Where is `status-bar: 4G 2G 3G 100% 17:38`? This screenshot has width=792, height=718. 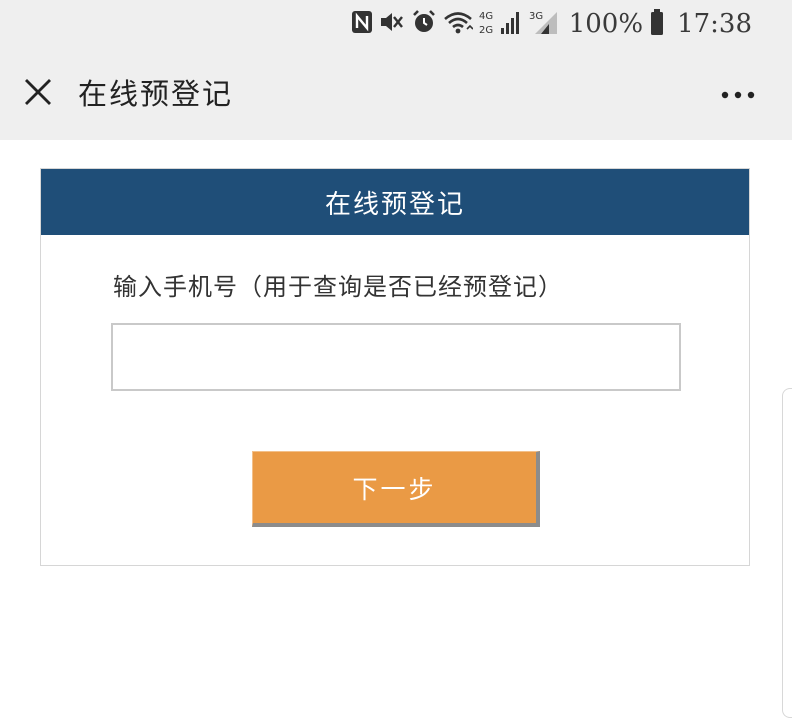
status-bar: 4G 2G 3G 100% 17:38 is located at coordinates (396, 24).